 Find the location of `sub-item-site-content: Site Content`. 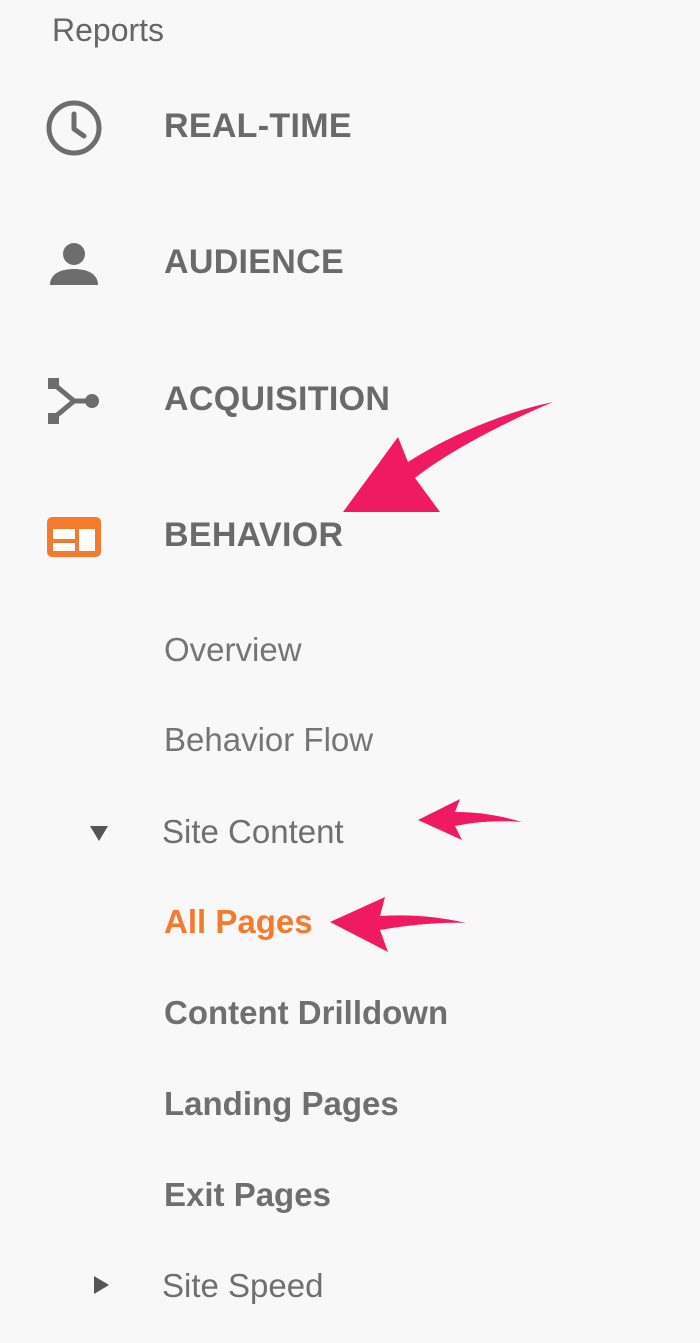

sub-item-site-content: Site Content is located at coordinates (253, 832).